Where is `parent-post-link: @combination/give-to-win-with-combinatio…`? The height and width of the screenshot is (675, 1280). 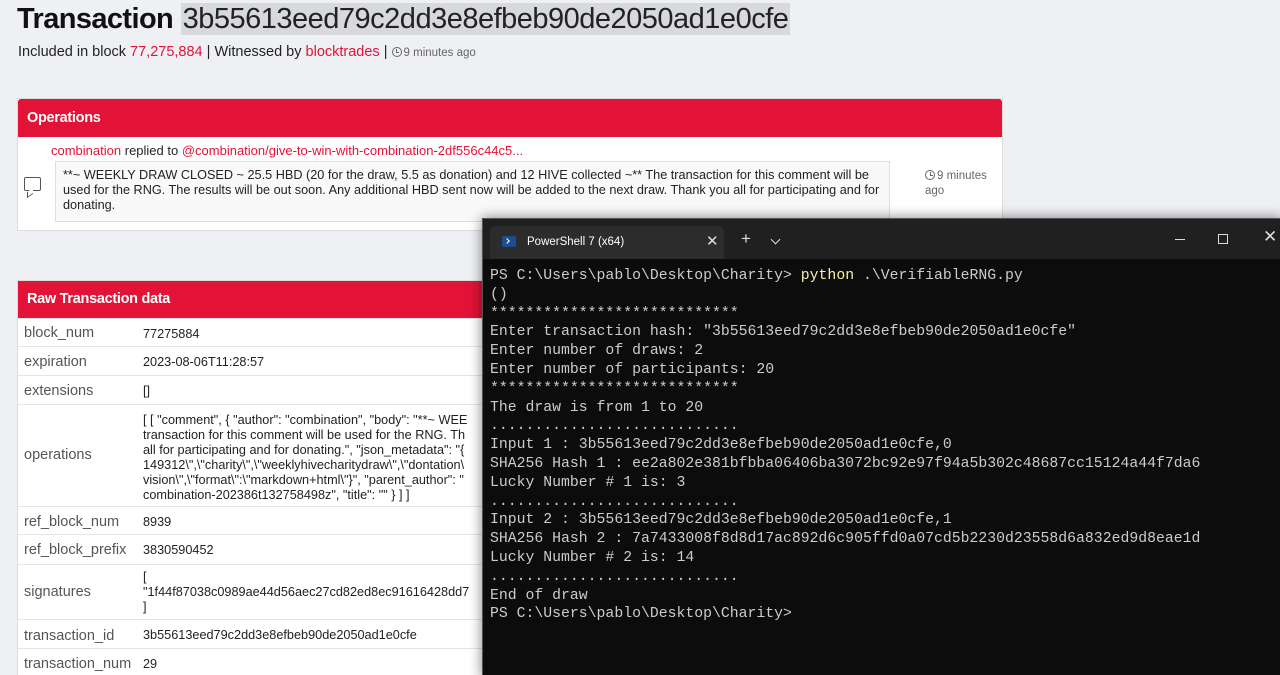 parent-post-link: @combination/give-to-win-with-combinatio… is located at coordinates (352, 150).